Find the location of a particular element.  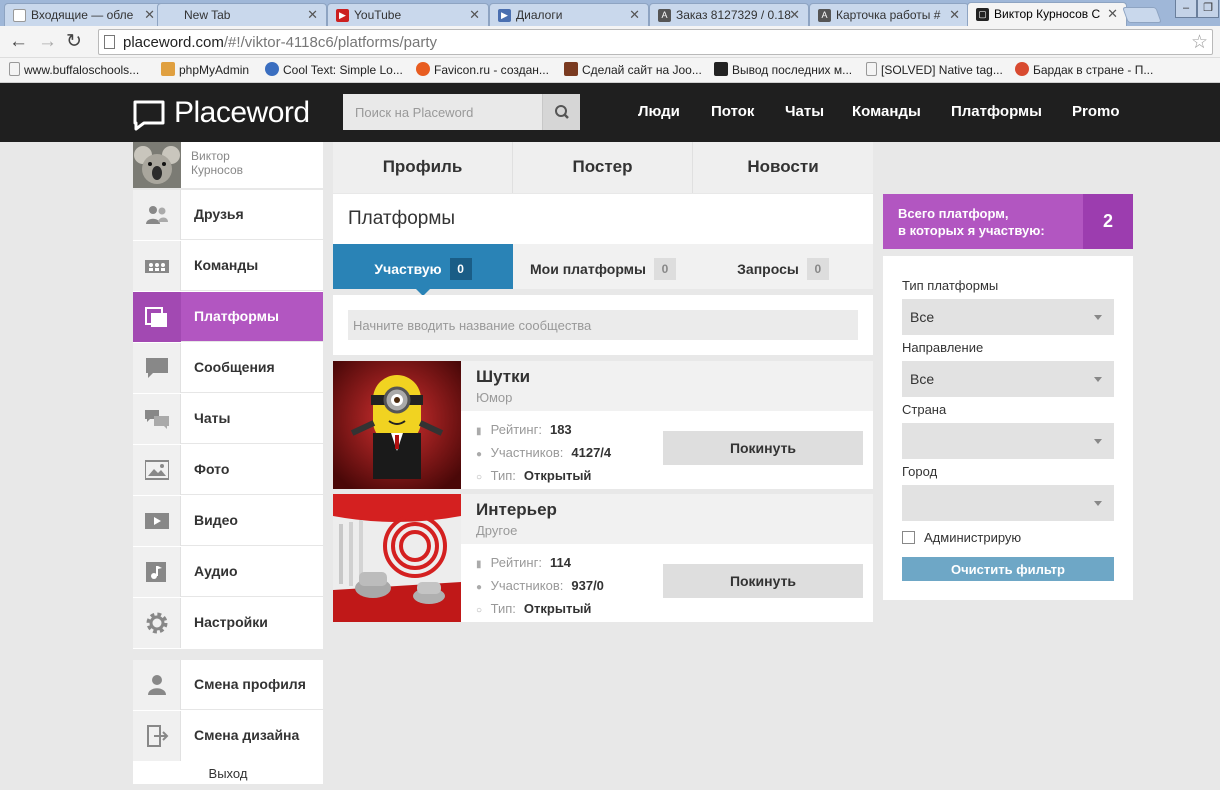

city-label: Город is located at coordinates (920, 471).